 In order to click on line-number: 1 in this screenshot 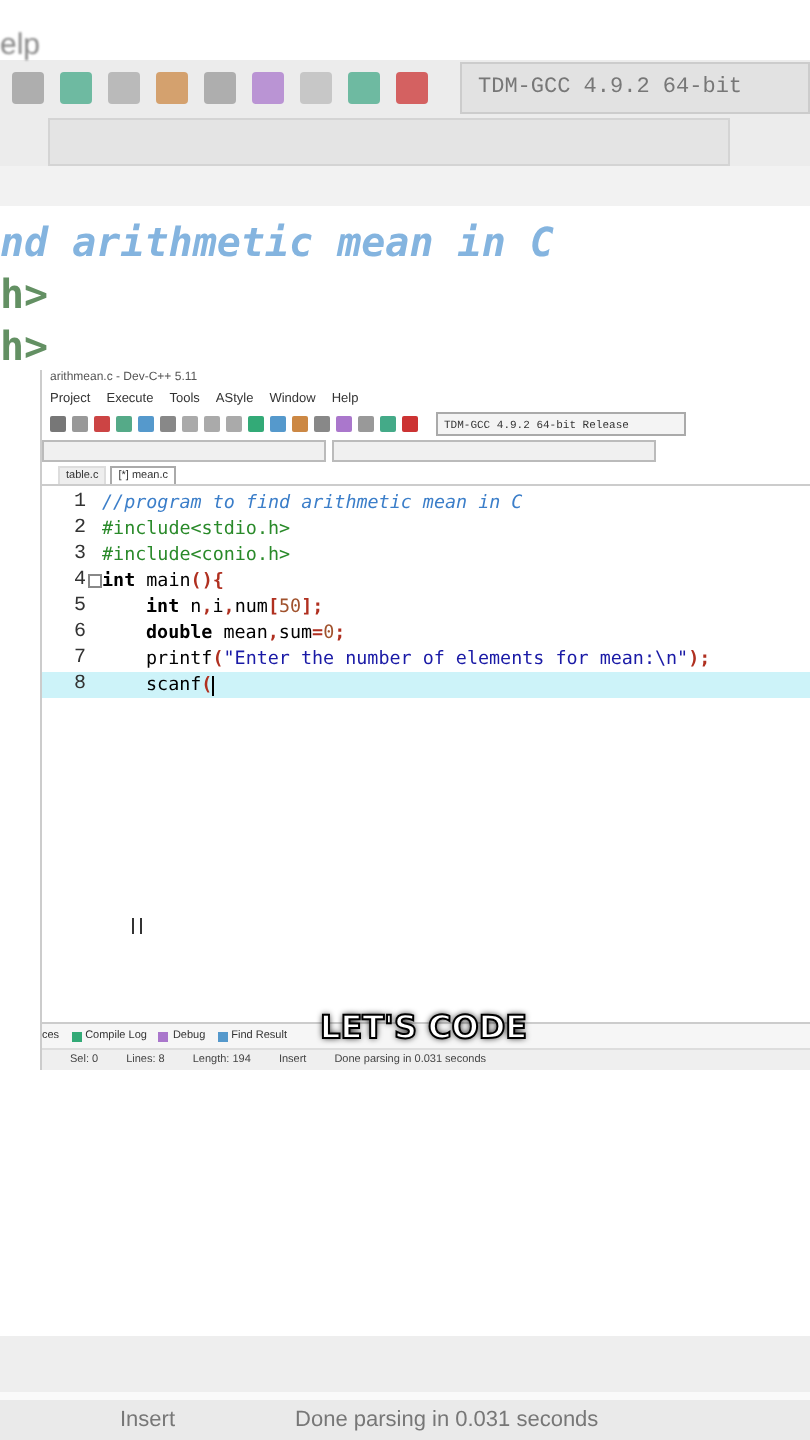, I will do `click(78, 503)`.